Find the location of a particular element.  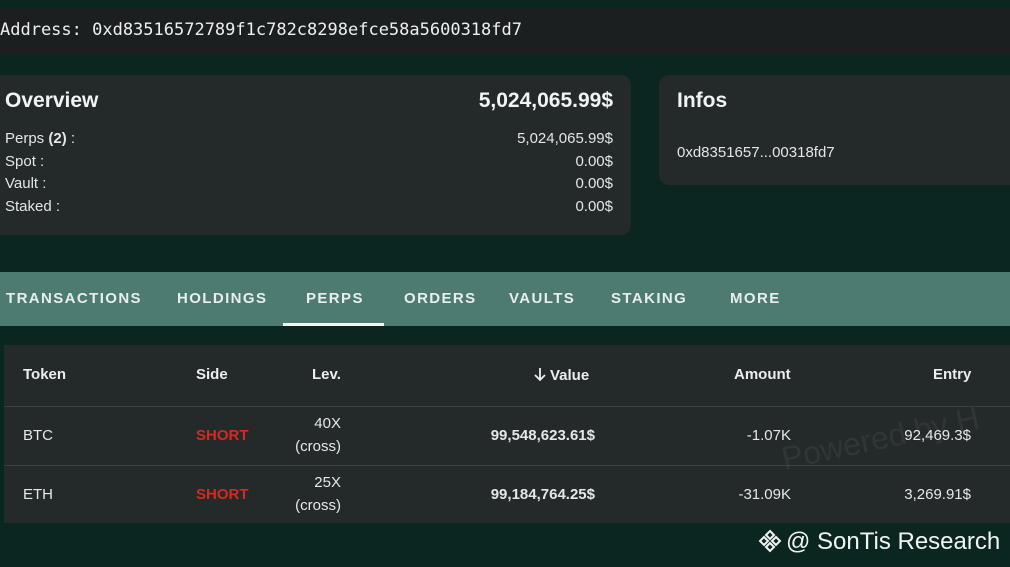

tab-holdings: HOLDINGS is located at coordinates (222, 299).